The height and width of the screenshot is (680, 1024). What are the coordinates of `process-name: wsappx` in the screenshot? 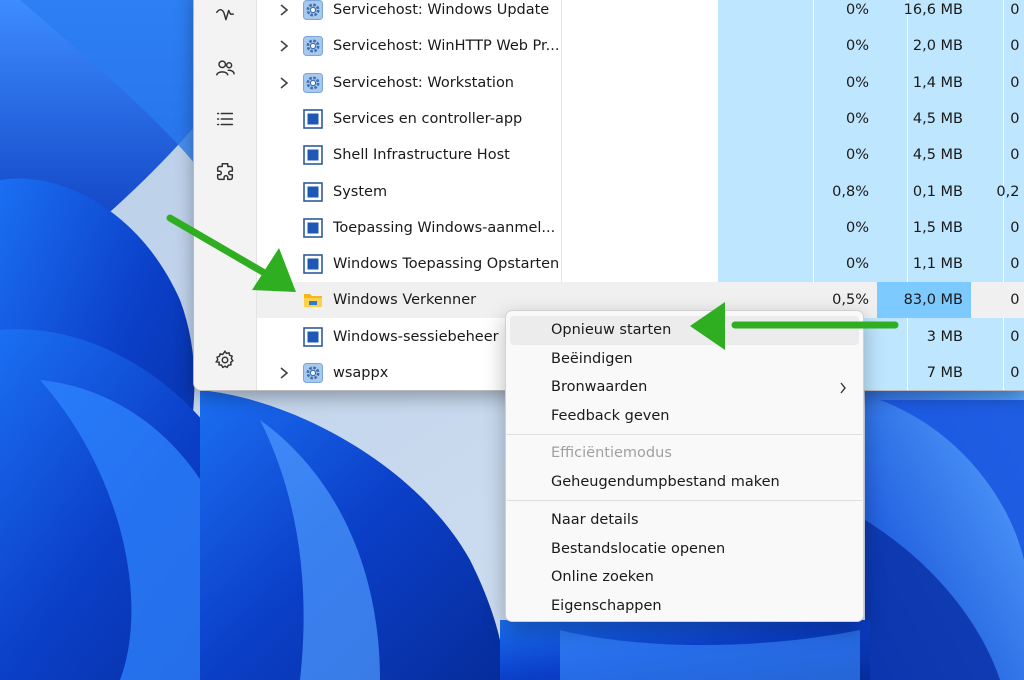 It's located at (361, 373).